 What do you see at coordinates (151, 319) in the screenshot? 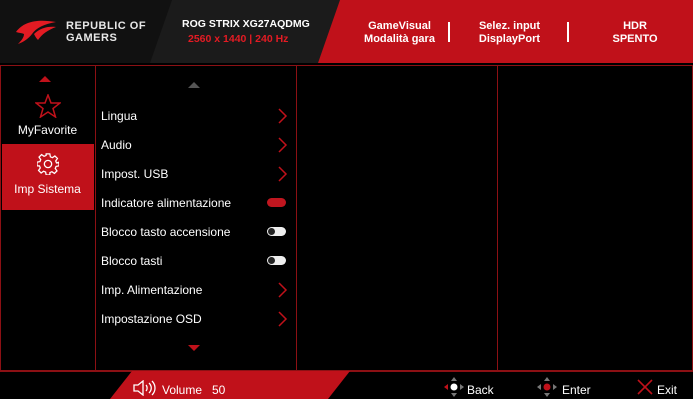
I see `menu-item-label: Impostazione OSD` at bounding box center [151, 319].